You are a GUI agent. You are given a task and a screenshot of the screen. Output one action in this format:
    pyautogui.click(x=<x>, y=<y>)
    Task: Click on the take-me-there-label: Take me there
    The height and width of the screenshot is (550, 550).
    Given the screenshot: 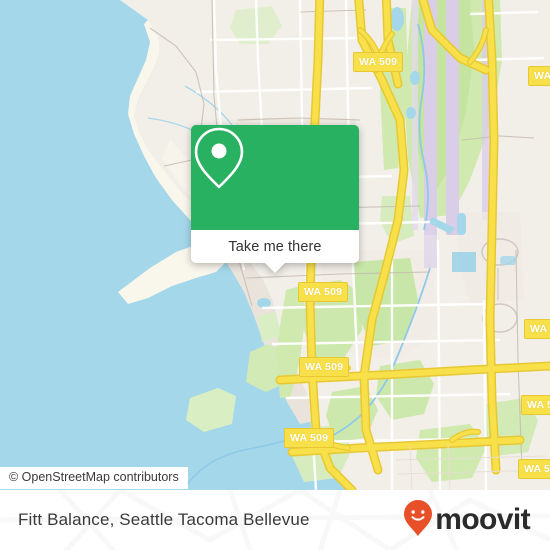 What is the action you would take?
    pyautogui.click(x=275, y=246)
    